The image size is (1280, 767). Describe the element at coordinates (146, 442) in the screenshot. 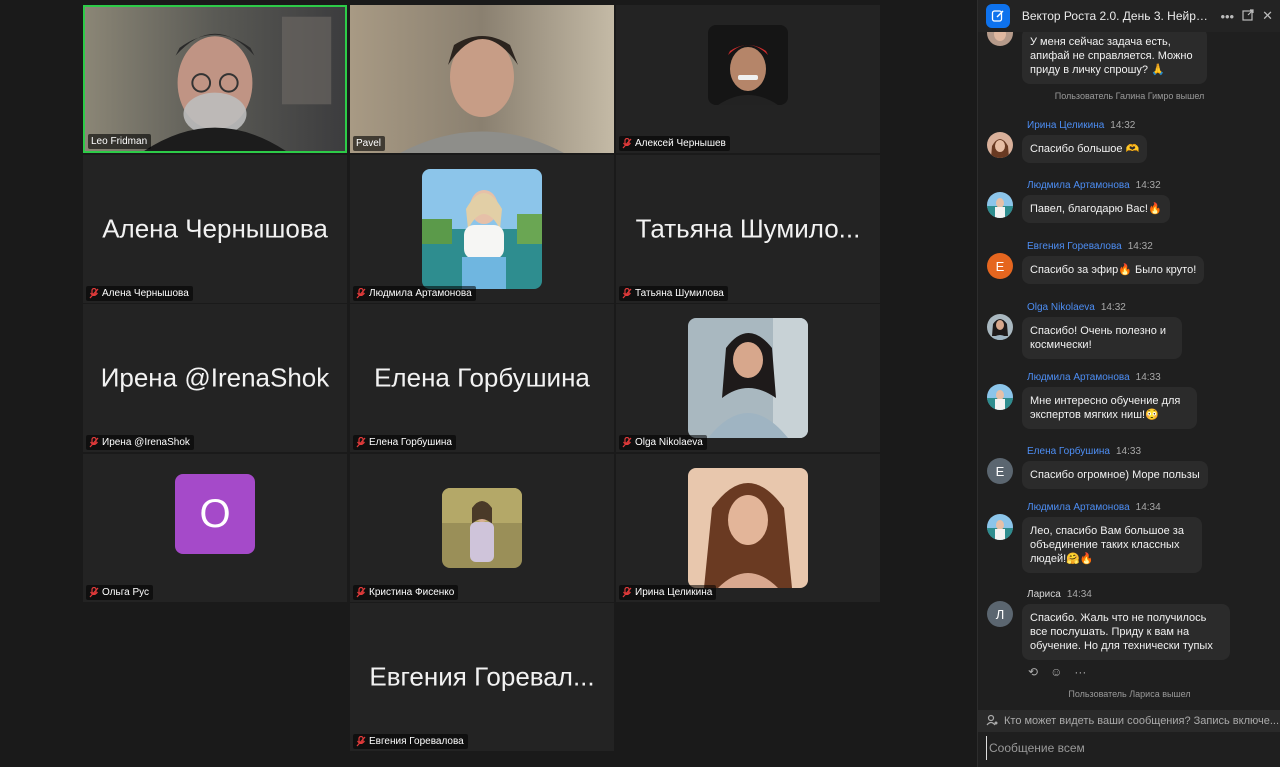

I see `participant-name: Ирена @IrenaShok` at that location.